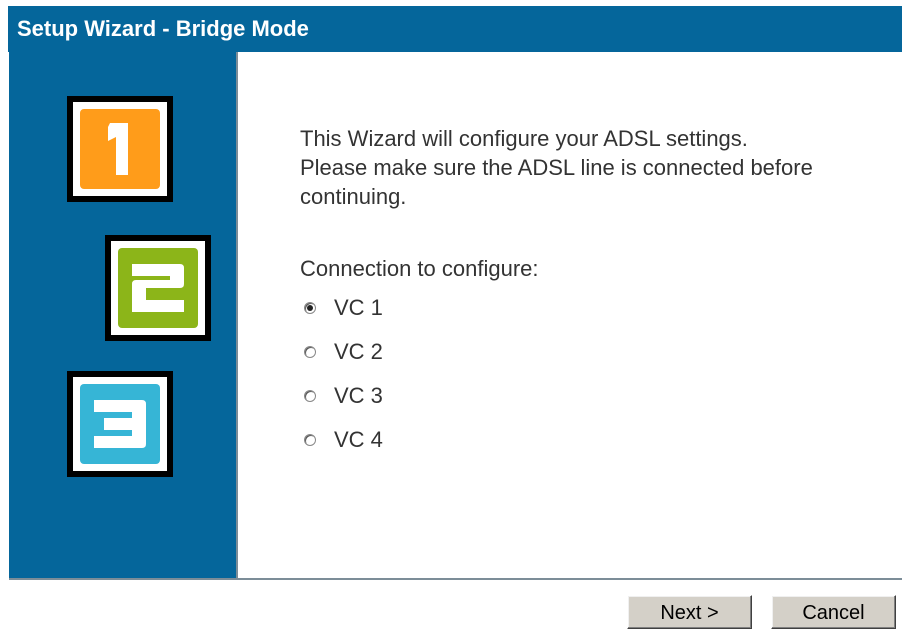 This screenshot has height=637, width=902. I want to click on cancel-button: Cancel, so click(833, 612).